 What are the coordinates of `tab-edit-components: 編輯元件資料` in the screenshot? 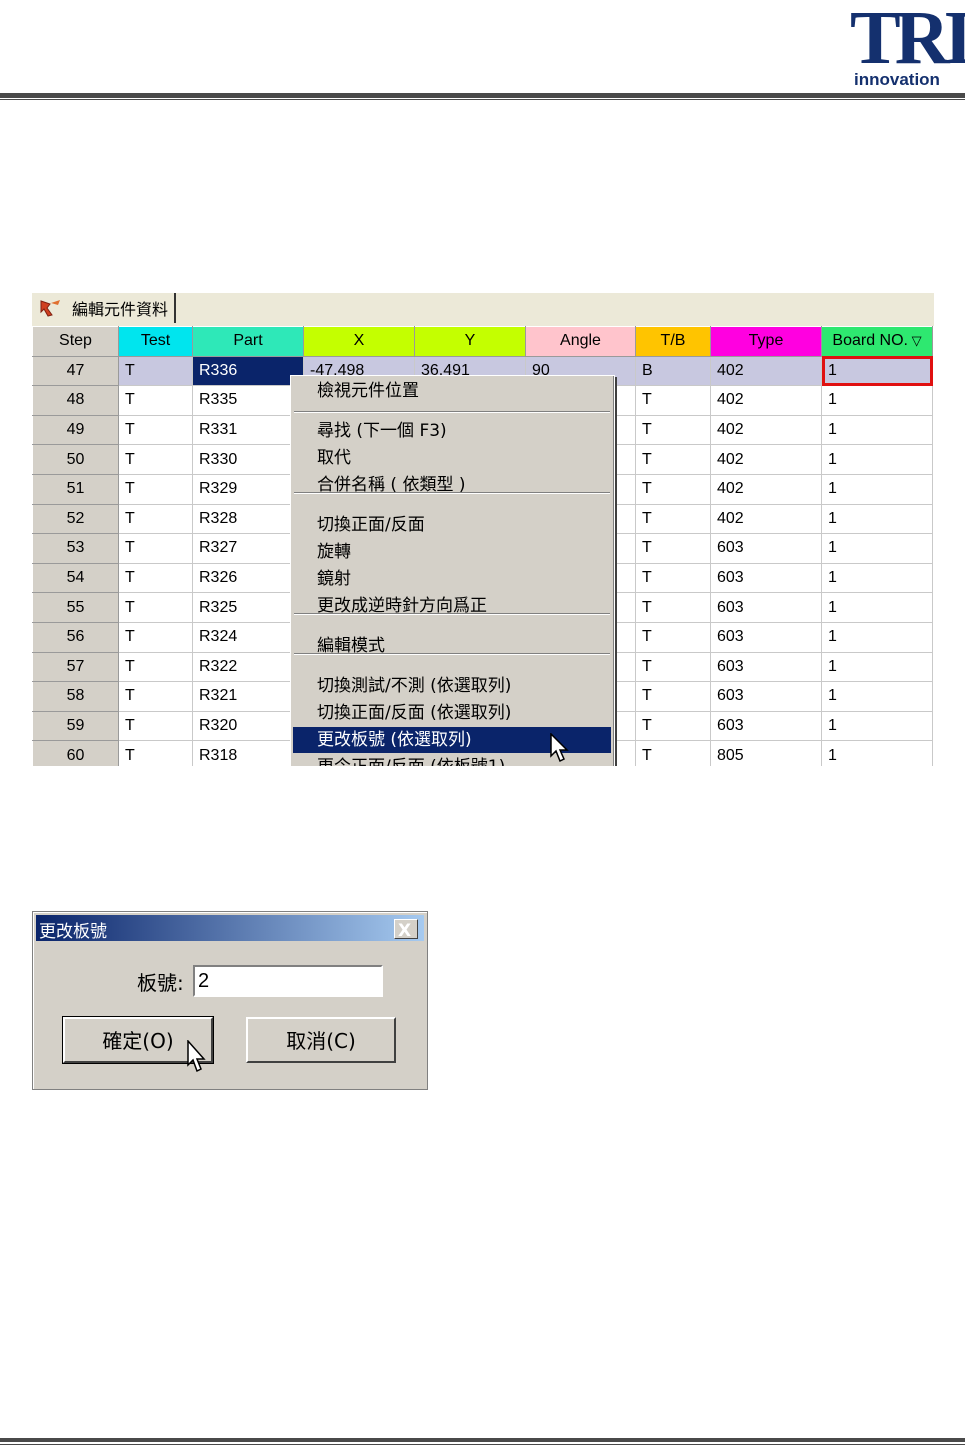 It's located at (104, 308).